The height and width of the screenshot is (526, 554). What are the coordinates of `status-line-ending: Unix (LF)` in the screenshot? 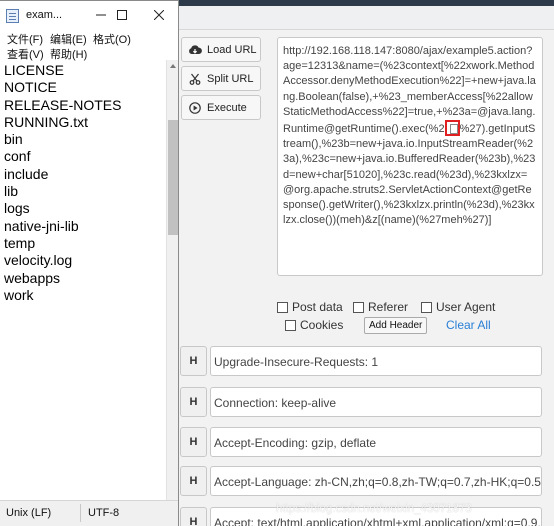 It's located at (29, 513).